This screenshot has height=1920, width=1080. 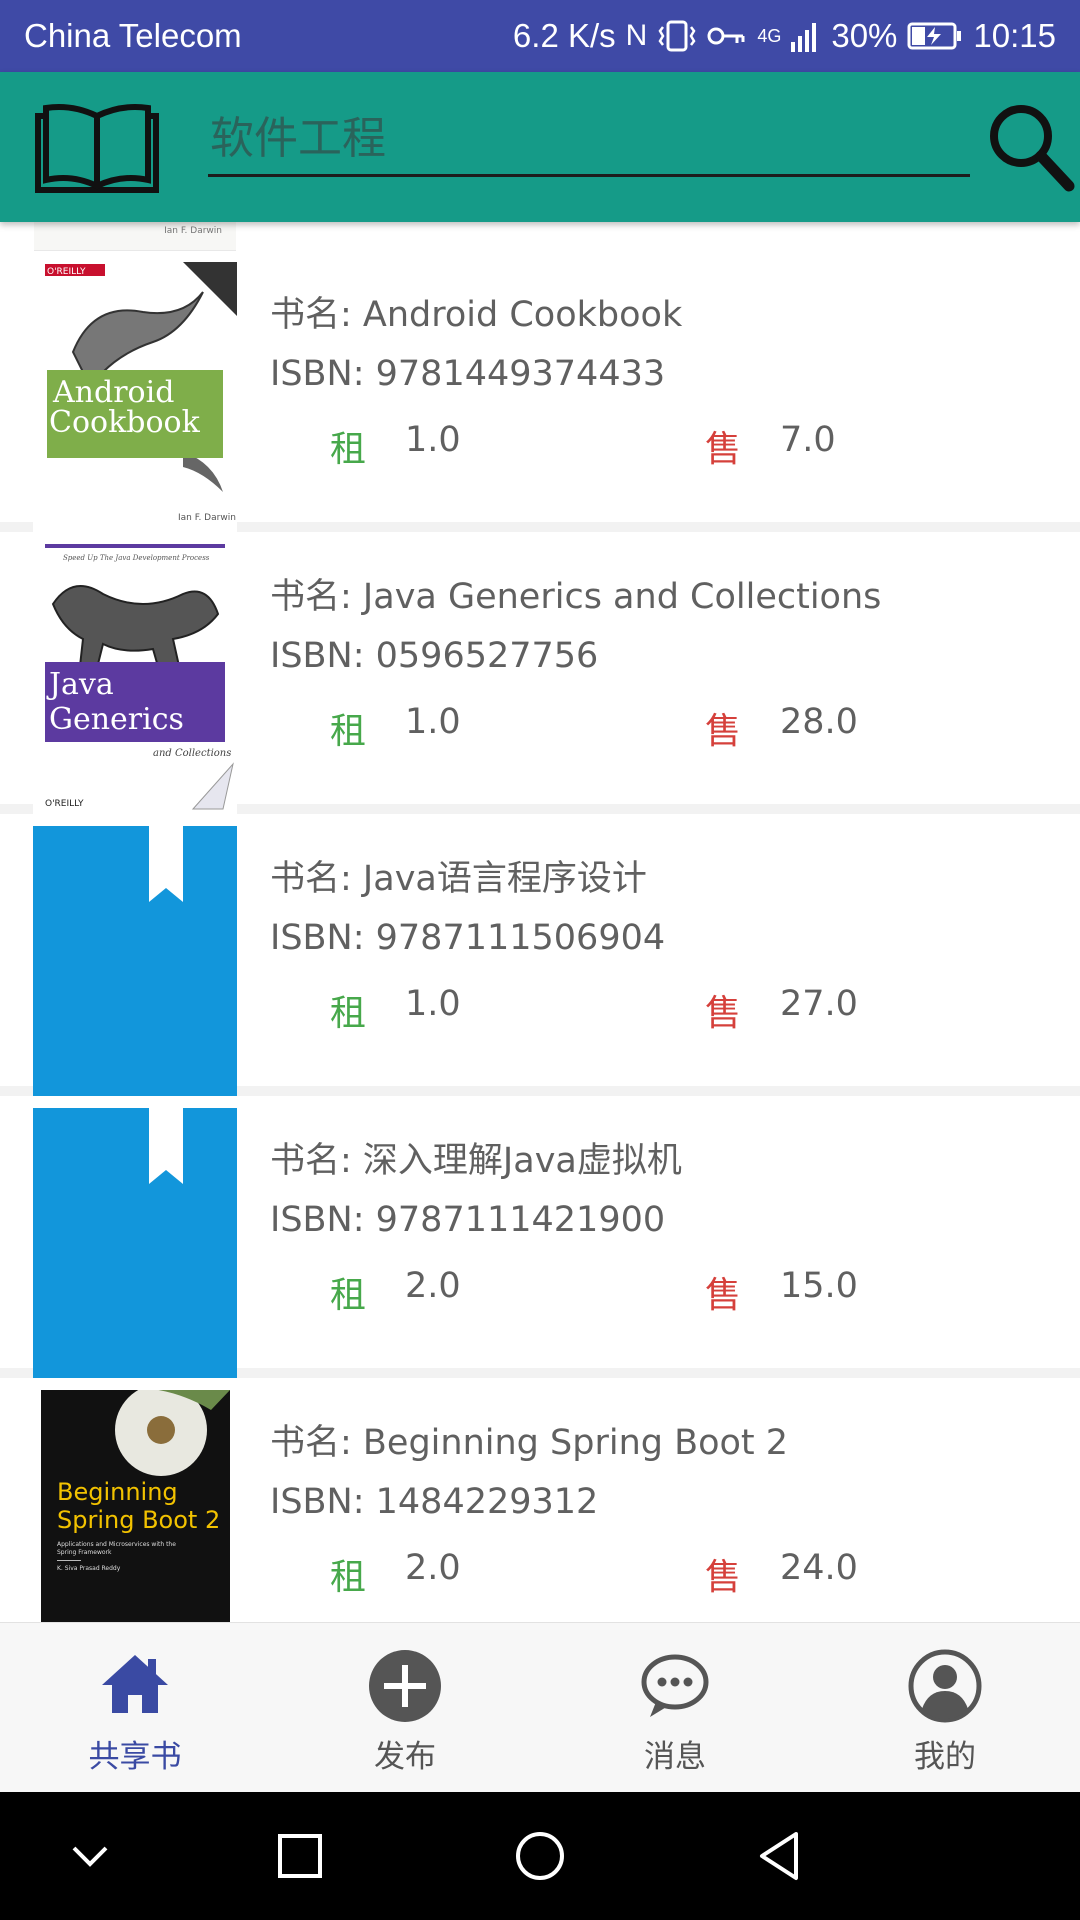 What do you see at coordinates (117, 1492) in the screenshot?
I see `cover-title-line-1: Beginning` at bounding box center [117, 1492].